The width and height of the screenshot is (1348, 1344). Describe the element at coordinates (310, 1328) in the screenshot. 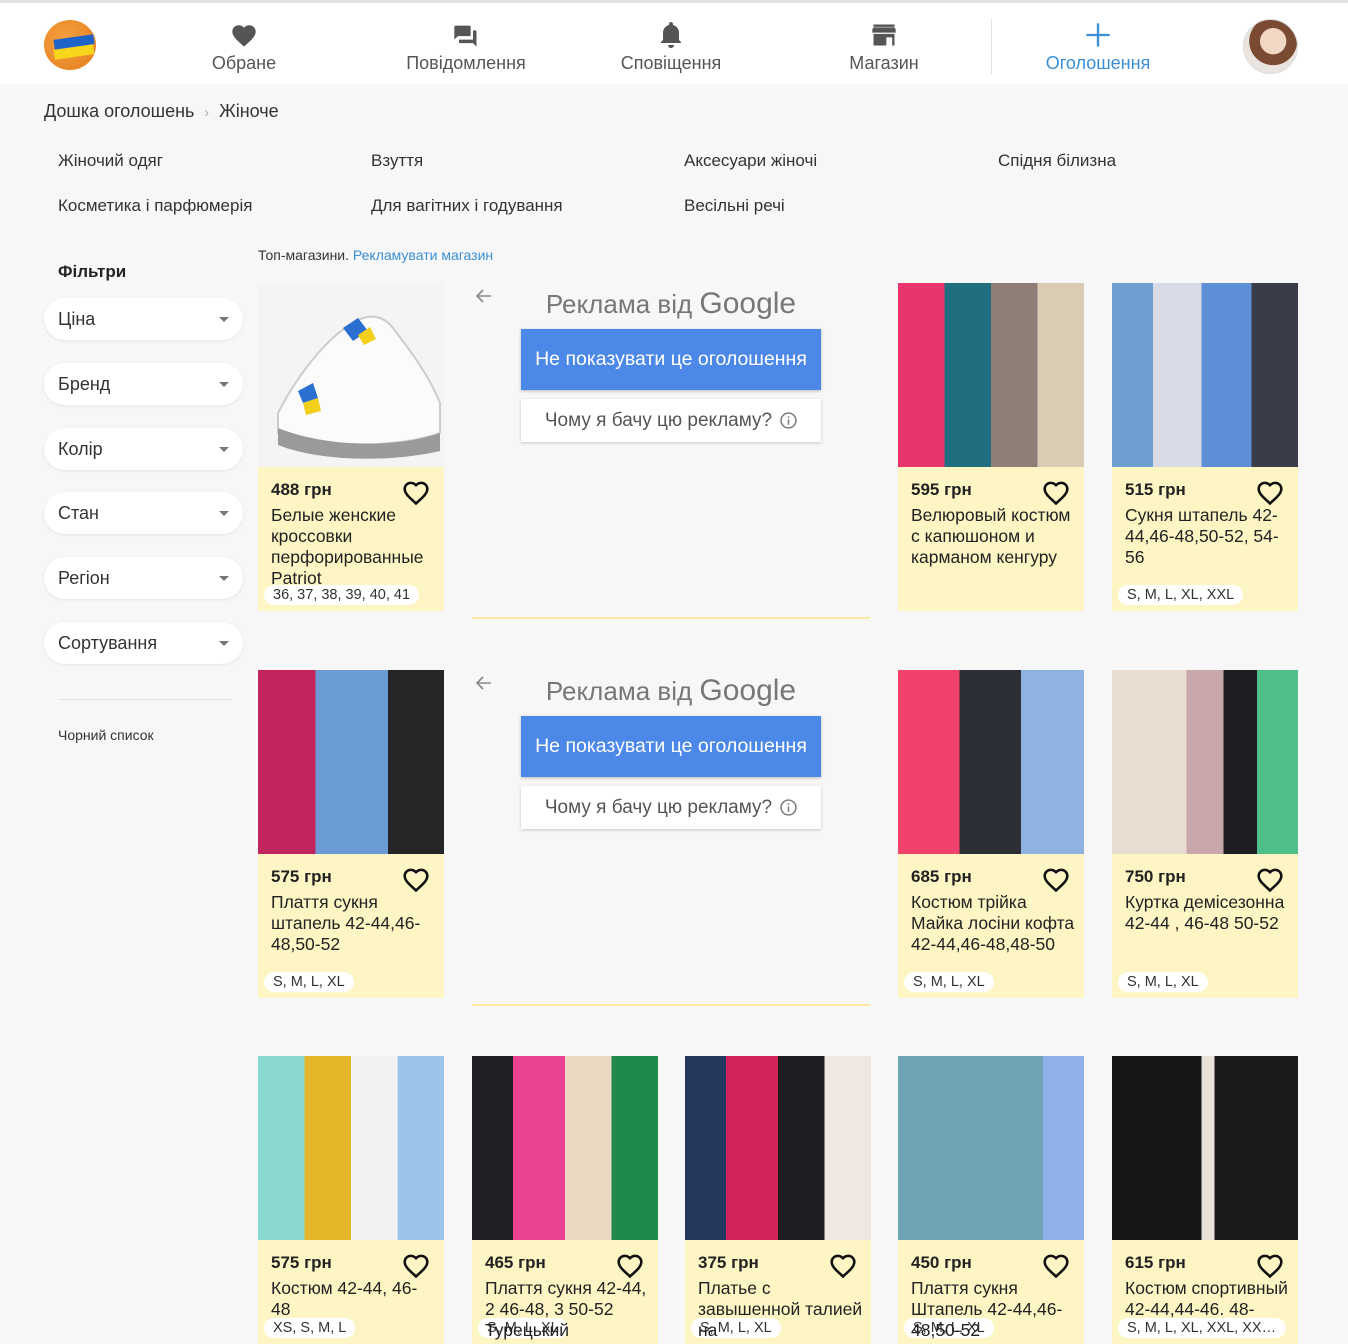

I see `sizes-badge: XS, S, M, L` at that location.